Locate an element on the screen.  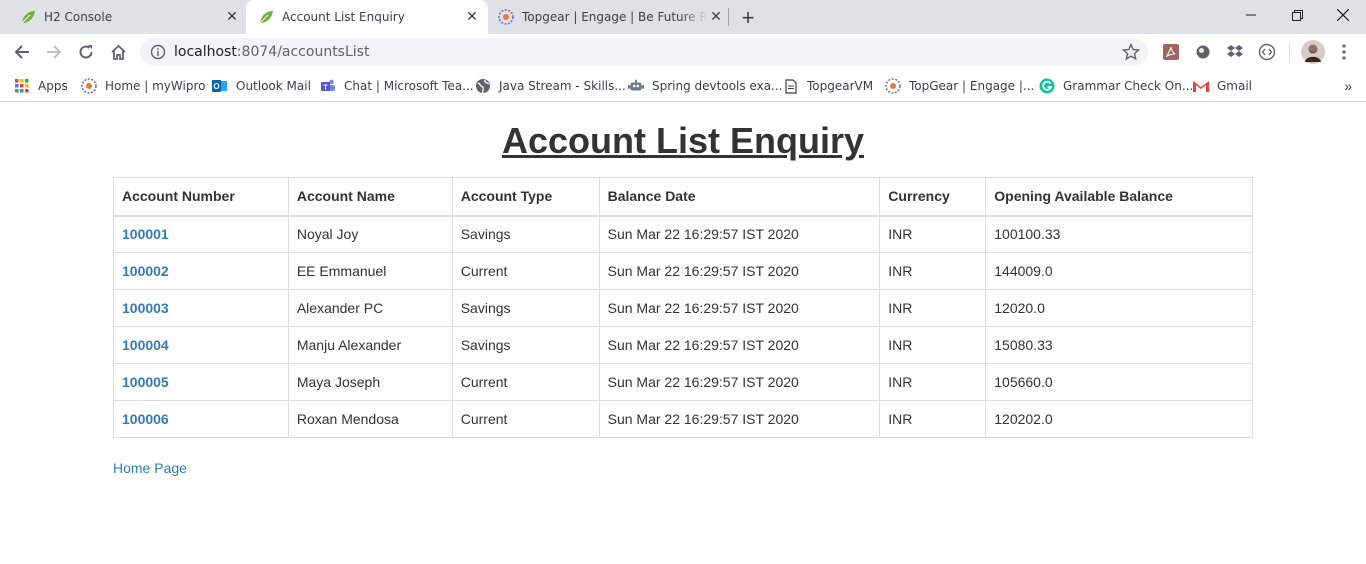
arrow-right-icon is located at coordinates (54, 52).